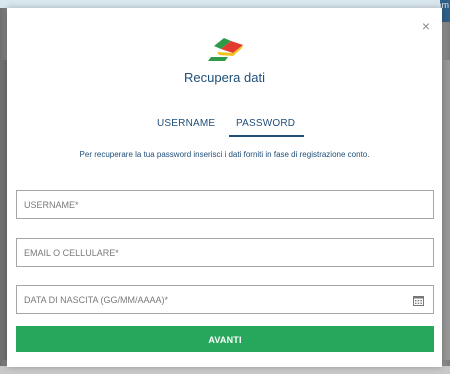  I want to click on tab-password: PASSWORD, so click(265, 123).